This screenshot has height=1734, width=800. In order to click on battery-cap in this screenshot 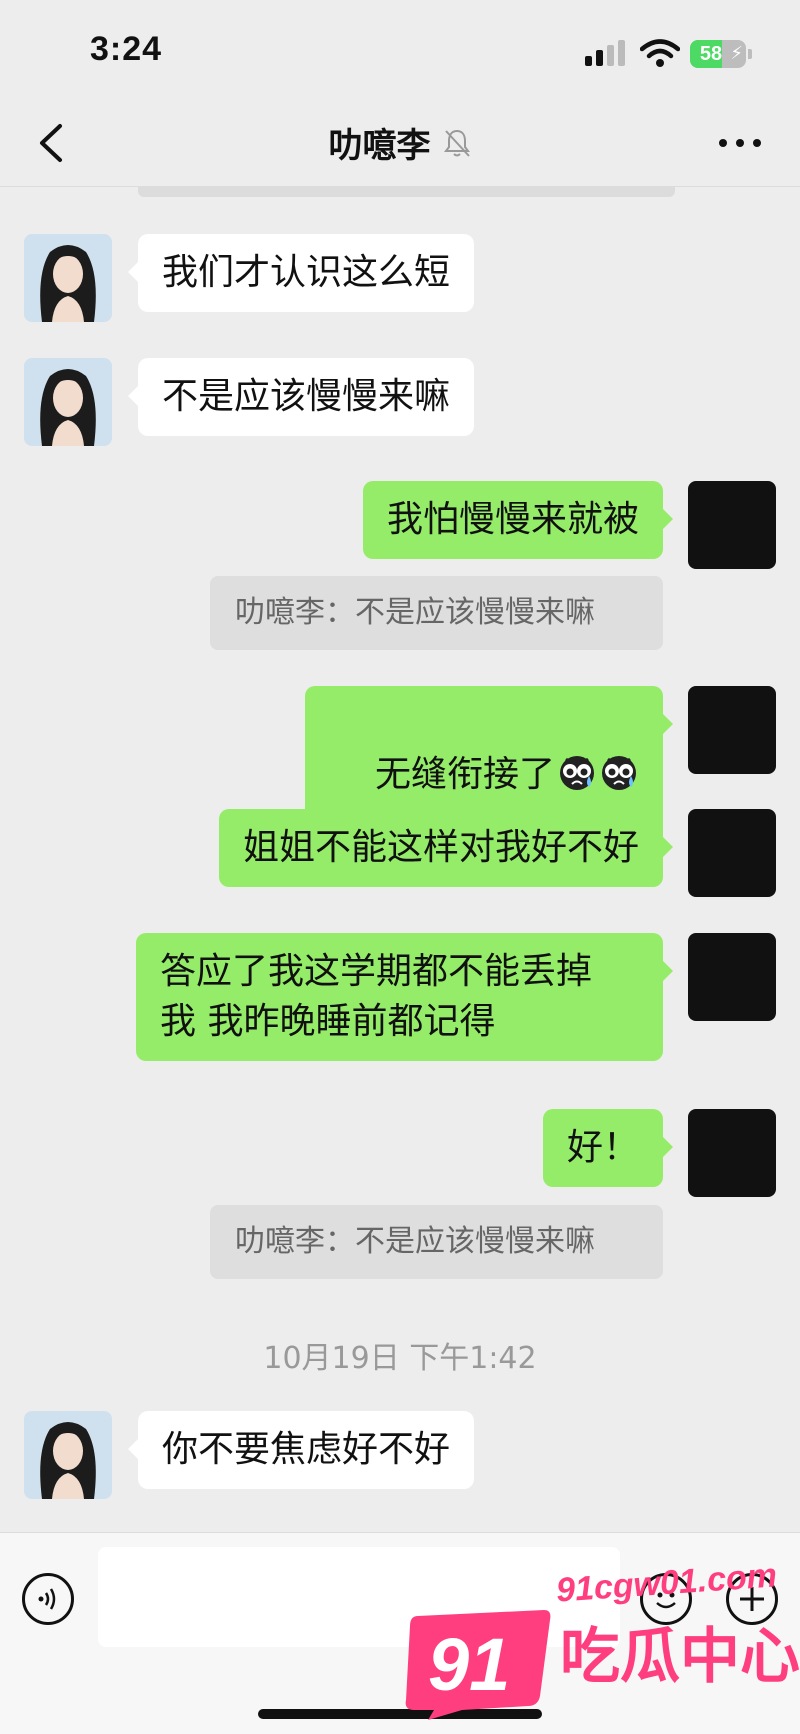, I will do `click(750, 54)`.